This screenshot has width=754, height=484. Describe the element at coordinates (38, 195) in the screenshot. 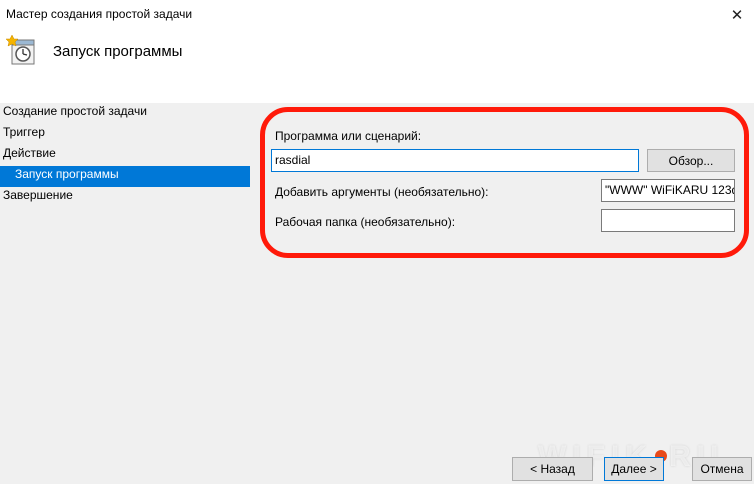

I see `step-finish: Завершение` at that location.